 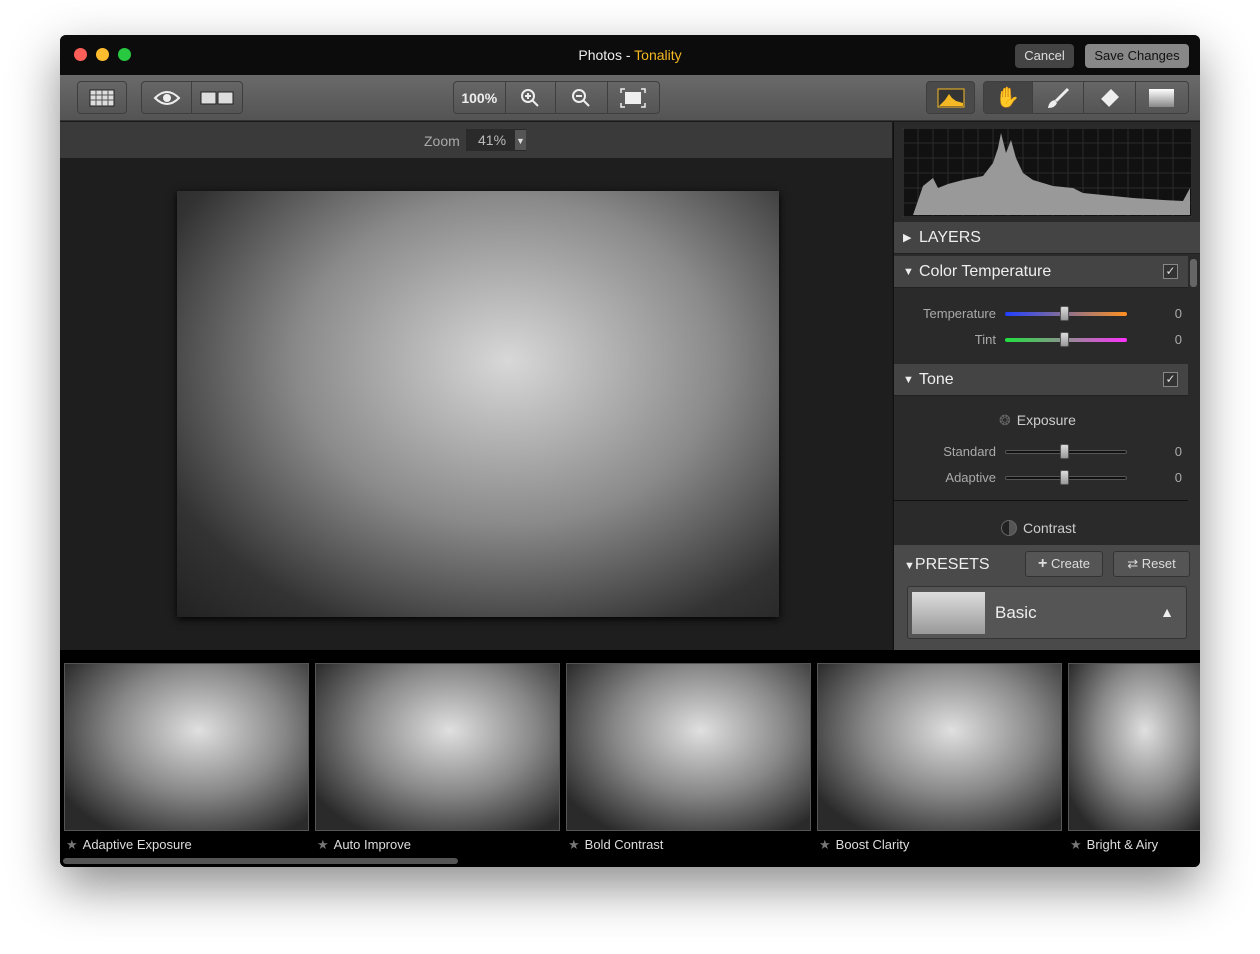 What do you see at coordinates (1044, 56) in the screenshot?
I see `cancel-button: Cancel` at bounding box center [1044, 56].